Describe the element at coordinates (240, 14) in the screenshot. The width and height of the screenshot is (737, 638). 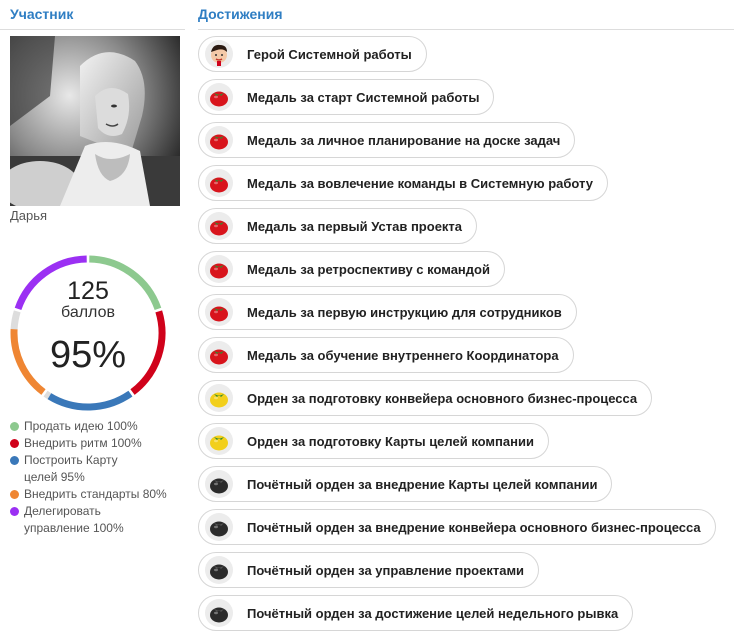
I see `achievements-column-header: Достижения` at that location.